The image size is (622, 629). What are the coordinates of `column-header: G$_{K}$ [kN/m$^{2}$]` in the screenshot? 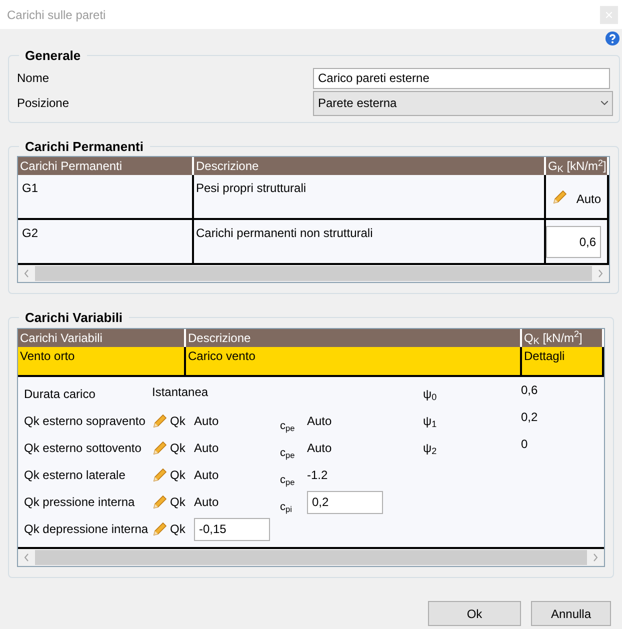 It's located at (577, 166).